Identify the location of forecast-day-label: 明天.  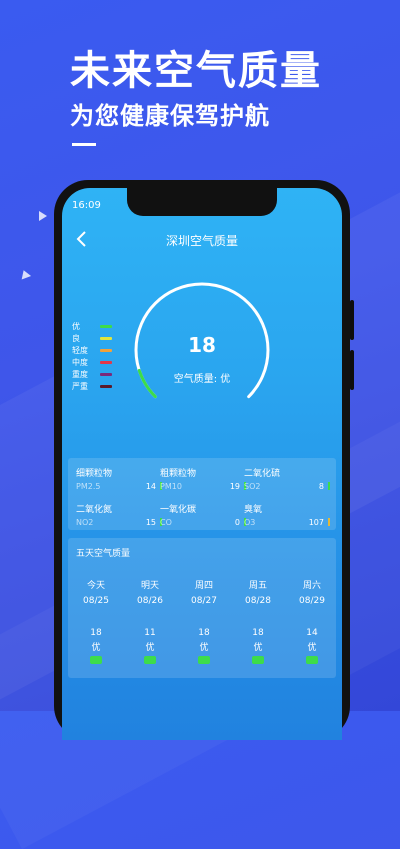
(149, 586).